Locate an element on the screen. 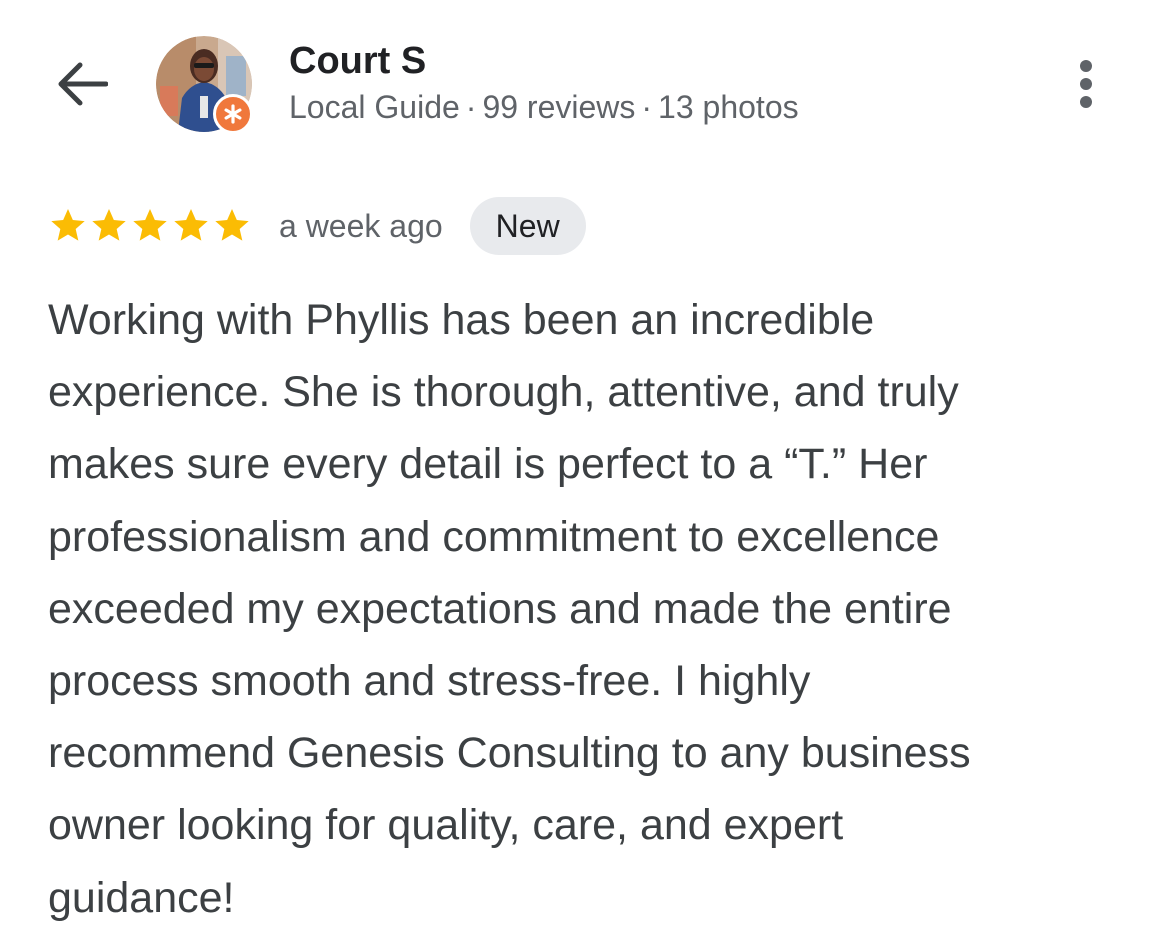 The image size is (1170, 941). reviewer-name: Court S is located at coordinates (357, 61).